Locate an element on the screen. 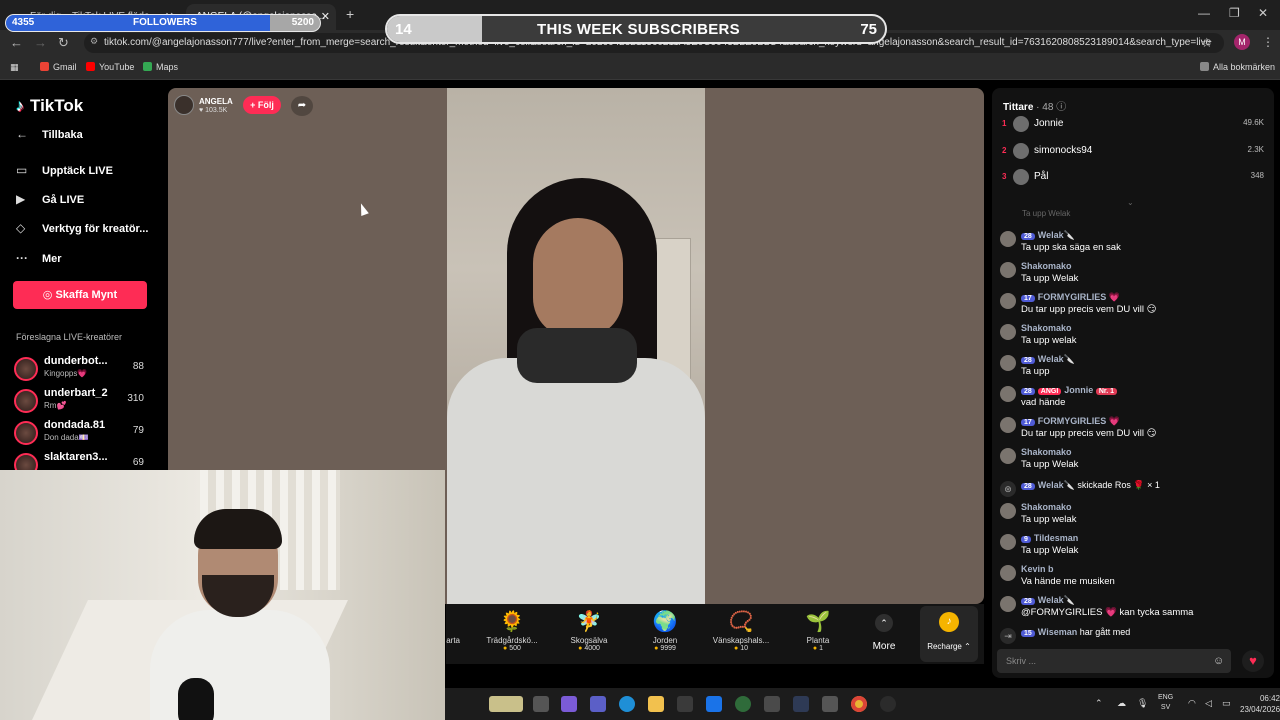 This screenshot has height=720, width=1280. gift-item: 🌻 Trädgårdskö...500 is located at coordinates (512, 630).